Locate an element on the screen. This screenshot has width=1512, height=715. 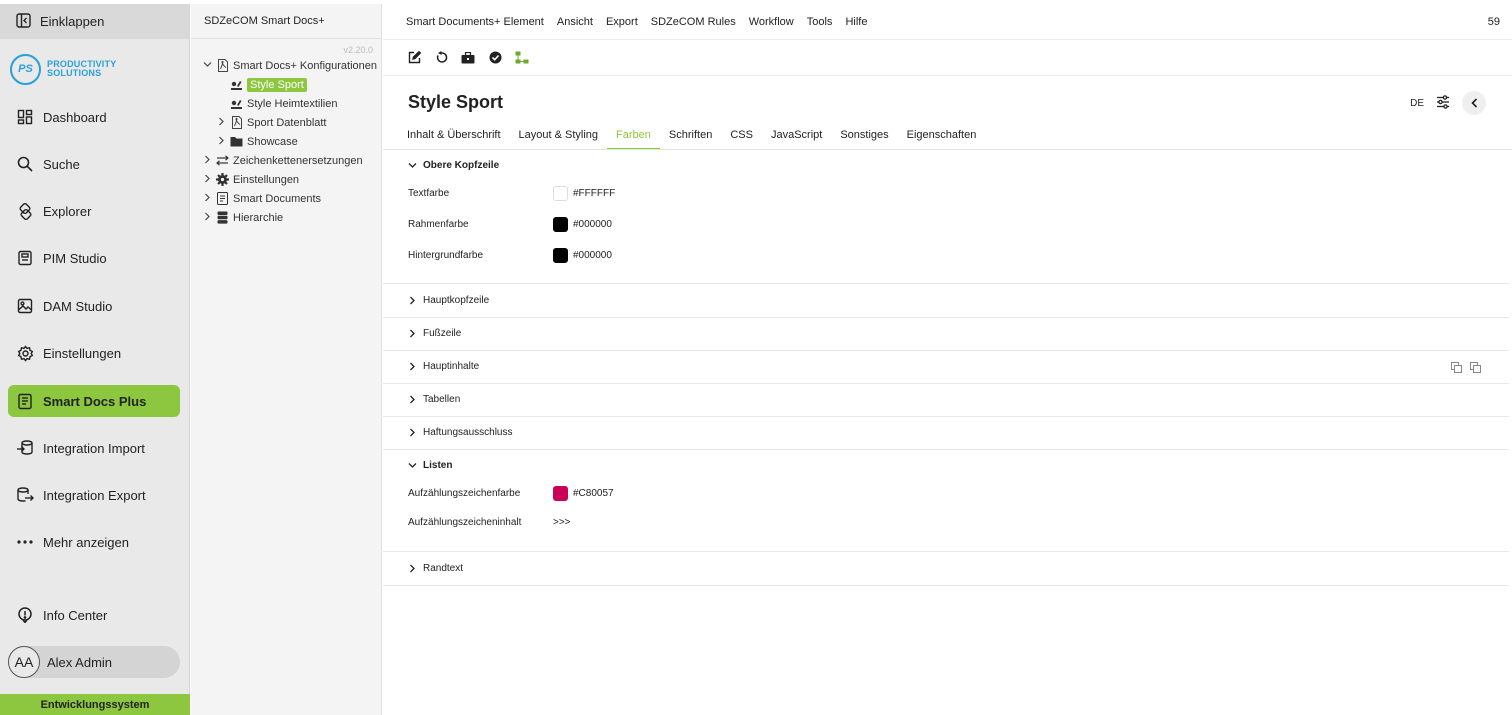
field-hintergrundfarbe: Hintergrundfarbe #000000 is located at coordinates (510, 255).